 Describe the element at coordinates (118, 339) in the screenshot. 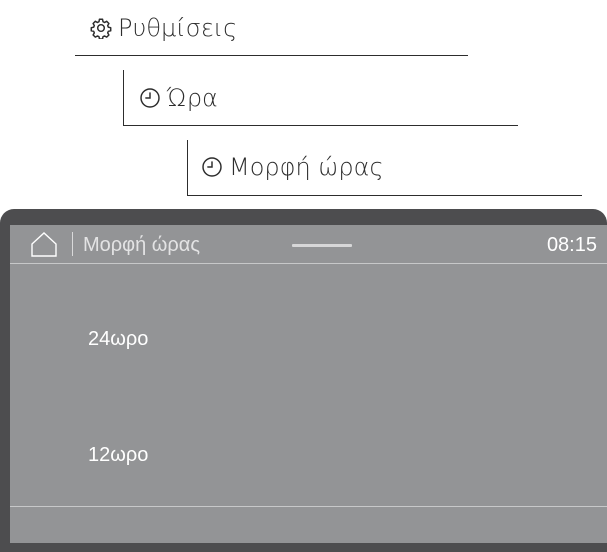

I see `option-24h-label: 24ωρο` at that location.